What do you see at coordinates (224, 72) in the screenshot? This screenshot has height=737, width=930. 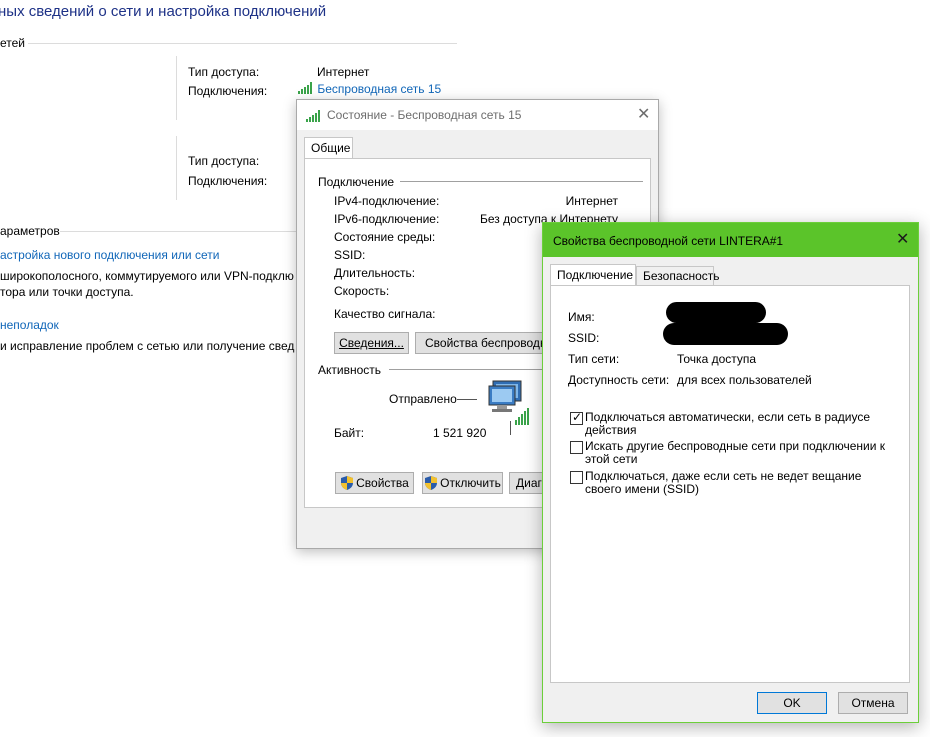 I see `net1-access-type-label: Тип доступа:` at bounding box center [224, 72].